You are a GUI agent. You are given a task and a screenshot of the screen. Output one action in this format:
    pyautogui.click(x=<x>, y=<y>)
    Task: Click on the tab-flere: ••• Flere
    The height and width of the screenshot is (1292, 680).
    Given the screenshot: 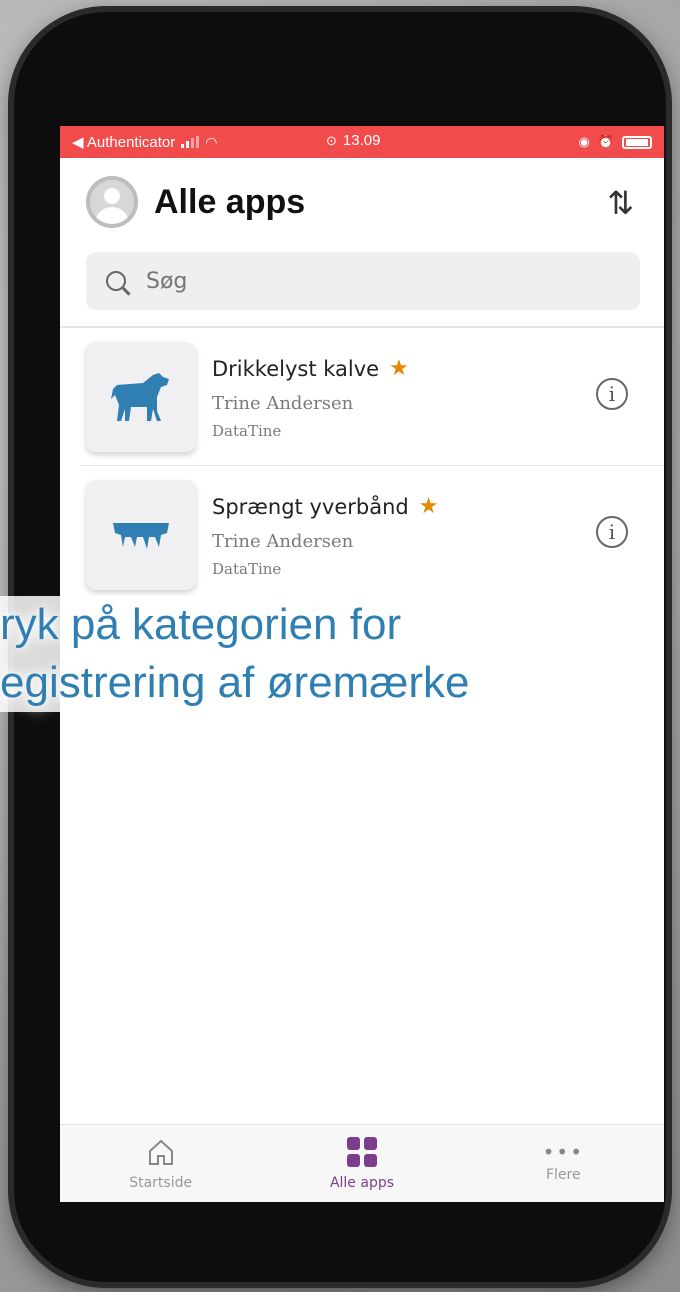 What is the action you would take?
    pyautogui.click(x=563, y=1163)
    